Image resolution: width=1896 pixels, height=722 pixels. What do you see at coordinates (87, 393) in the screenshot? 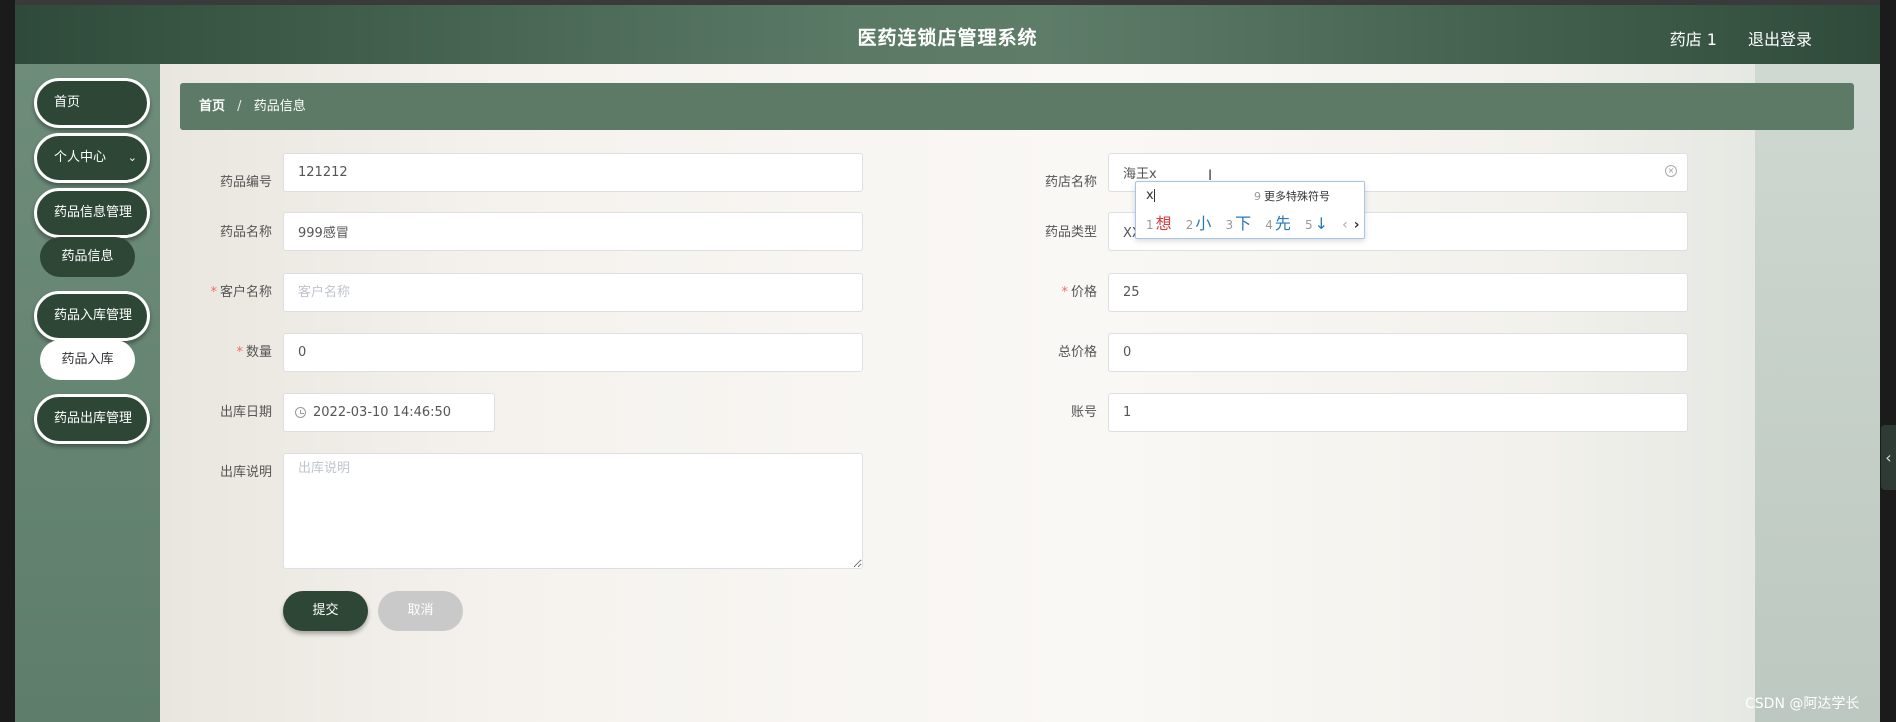
I see `sidebar: 首页 个人中心 ⌄ 药品信息管理 药品信息 药品入库管理 药品入库 药品出库管理` at bounding box center [87, 393].